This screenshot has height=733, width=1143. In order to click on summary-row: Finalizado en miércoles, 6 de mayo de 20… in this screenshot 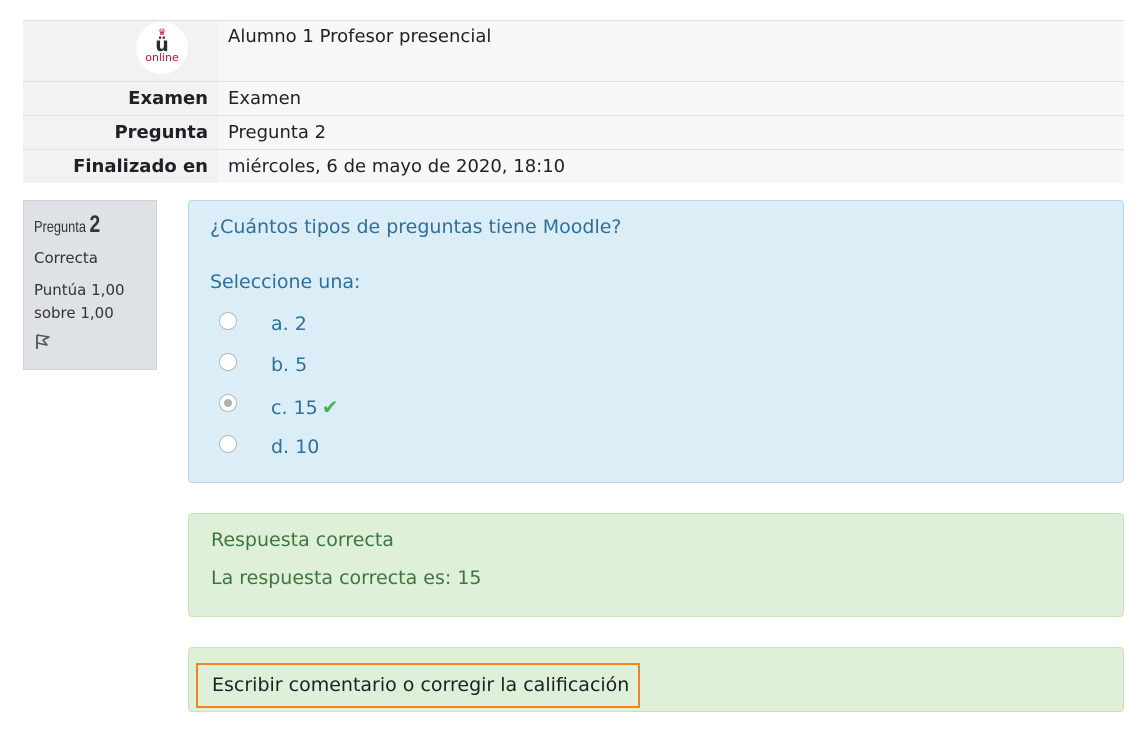, I will do `click(573, 166)`.